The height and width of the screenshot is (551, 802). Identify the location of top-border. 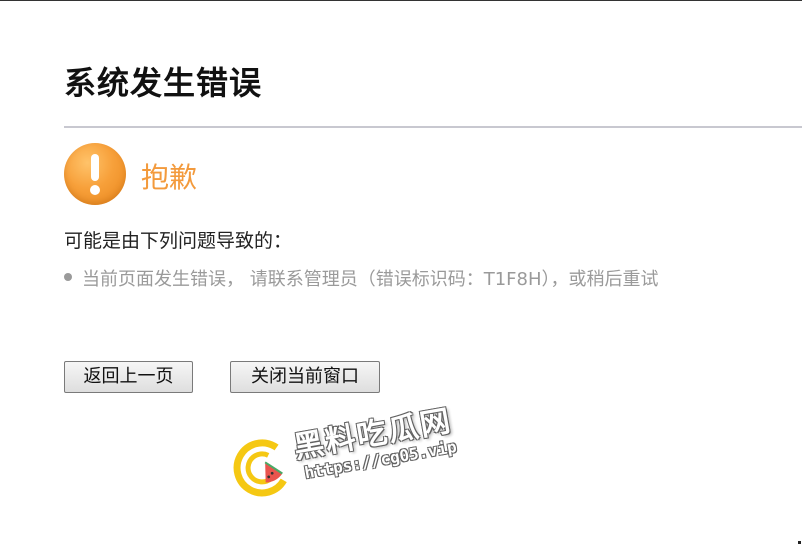
(401, 0).